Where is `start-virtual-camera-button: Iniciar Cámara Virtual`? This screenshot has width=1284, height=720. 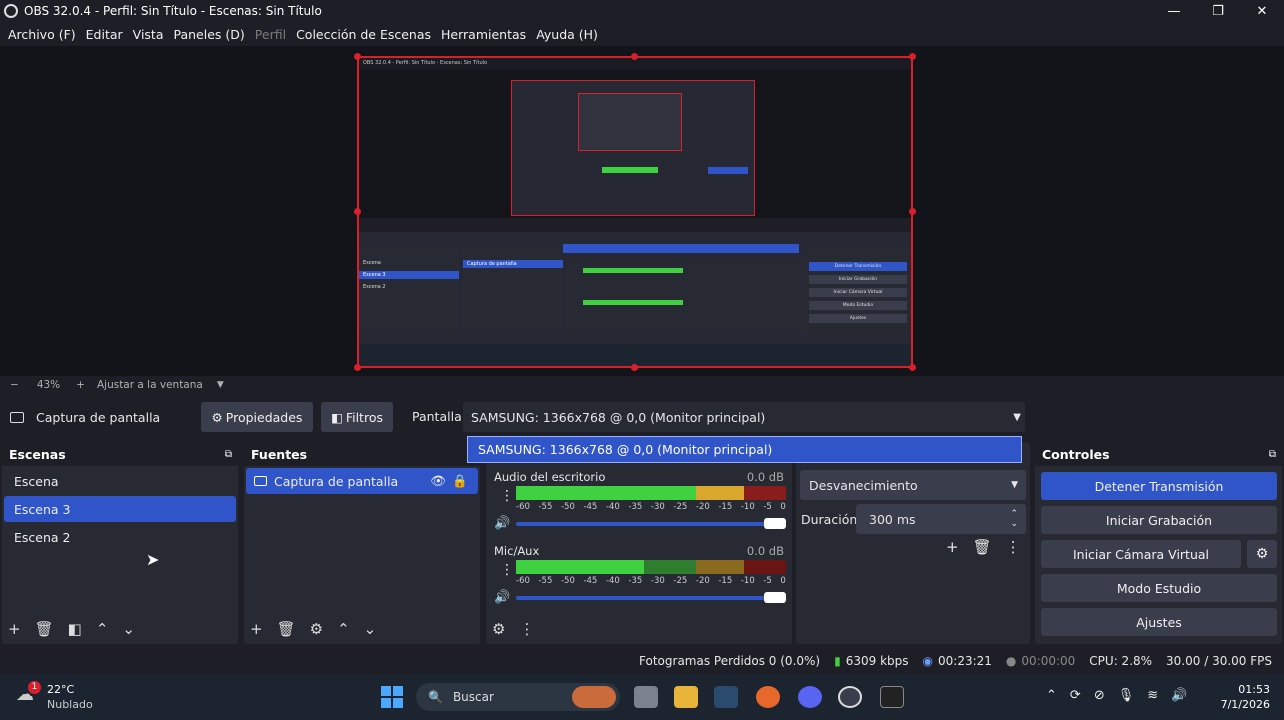
start-virtual-camera-button: Iniciar Cámara Virtual is located at coordinates (1141, 554).